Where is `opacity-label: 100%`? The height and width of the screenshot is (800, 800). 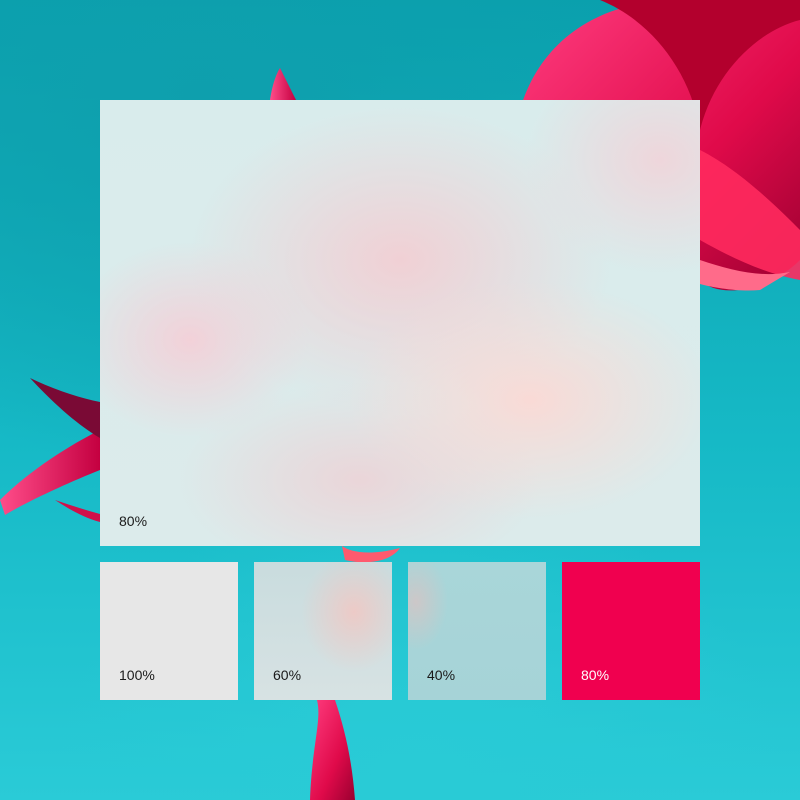 opacity-label: 100% is located at coordinates (137, 675).